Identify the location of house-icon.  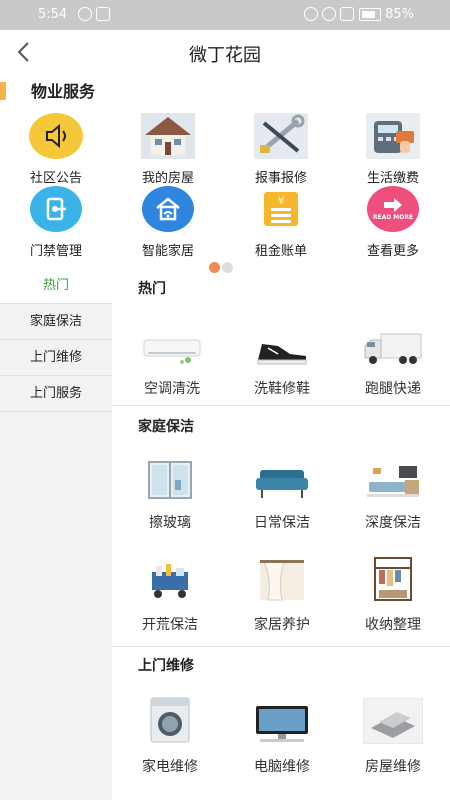
(168, 136).